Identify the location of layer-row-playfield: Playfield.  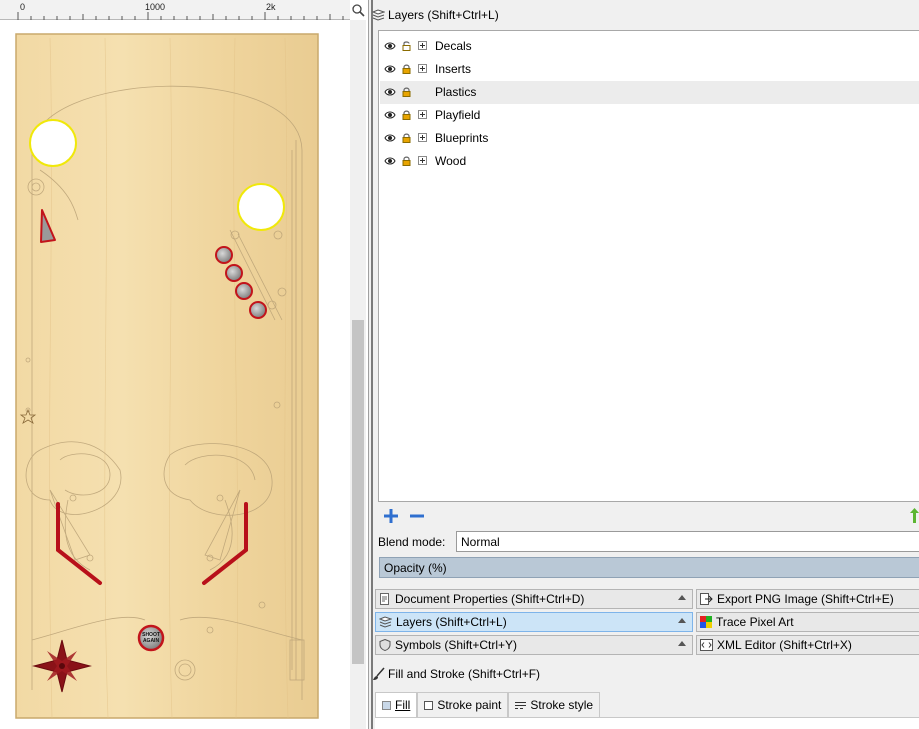
(649, 115).